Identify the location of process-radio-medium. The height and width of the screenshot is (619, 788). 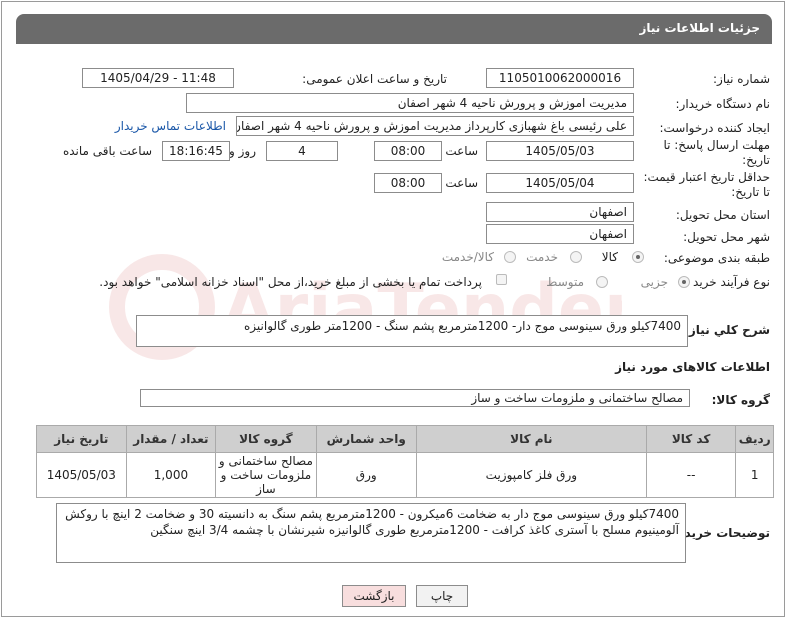
(602, 282).